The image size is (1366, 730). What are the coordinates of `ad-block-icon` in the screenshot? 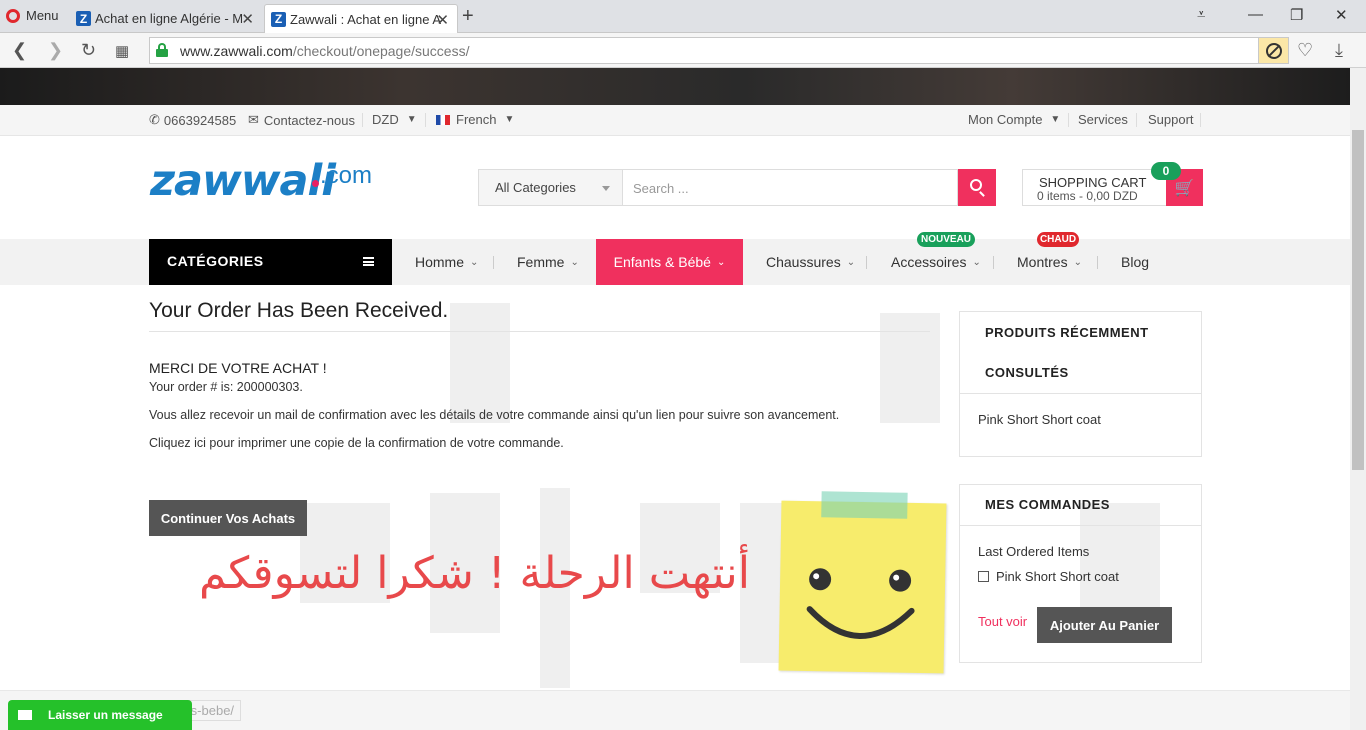 It's located at (1273, 50).